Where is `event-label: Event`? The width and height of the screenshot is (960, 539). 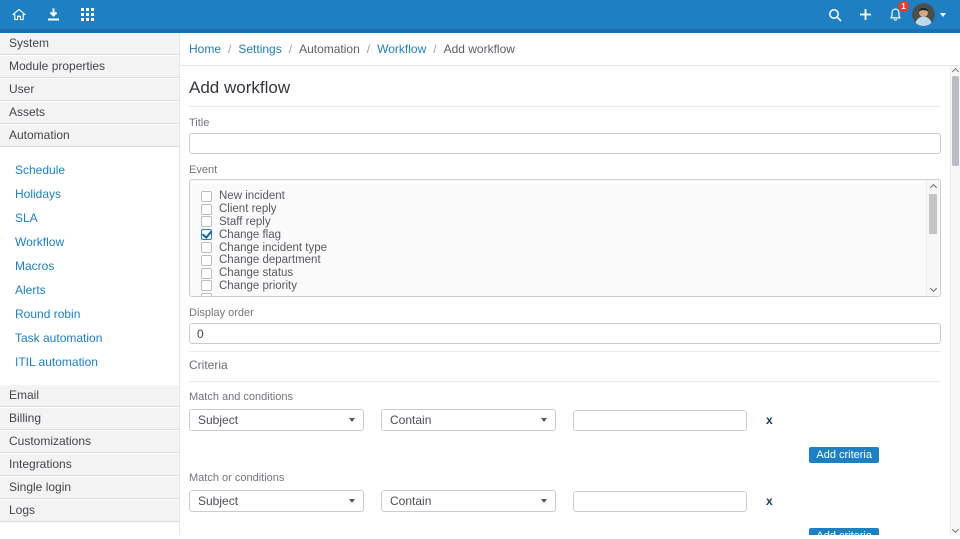
event-label: Event is located at coordinates (203, 170).